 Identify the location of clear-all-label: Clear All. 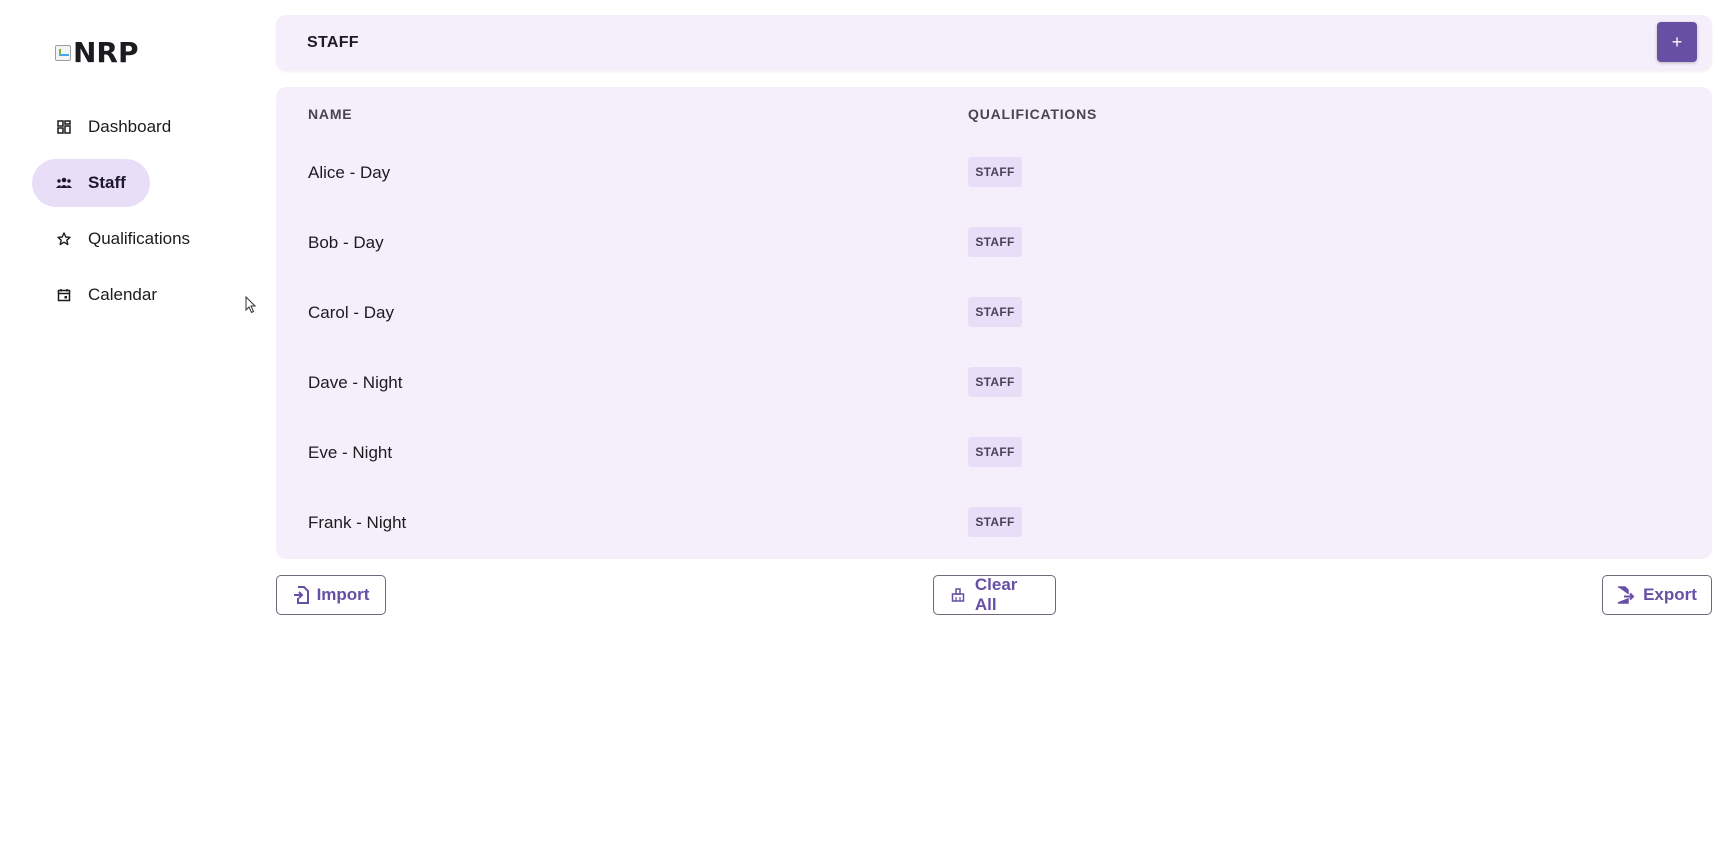
(996, 594).